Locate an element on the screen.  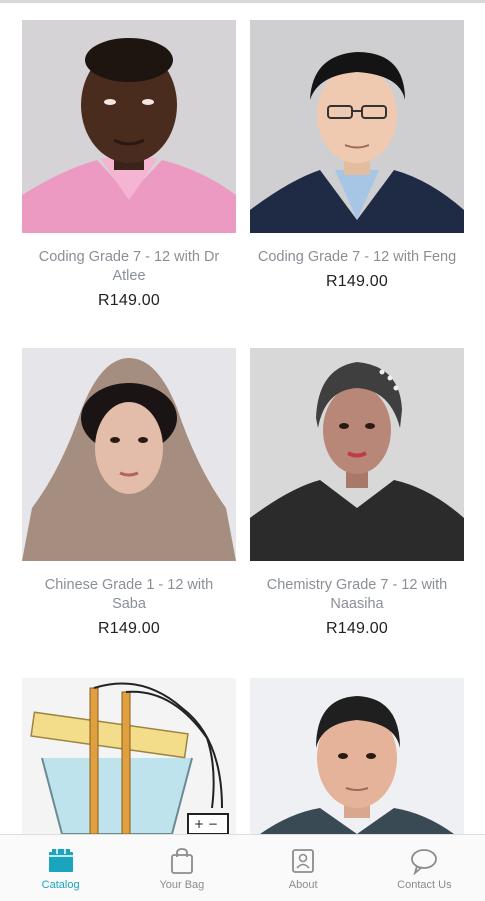
product-card is located at coordinates (357, 756).